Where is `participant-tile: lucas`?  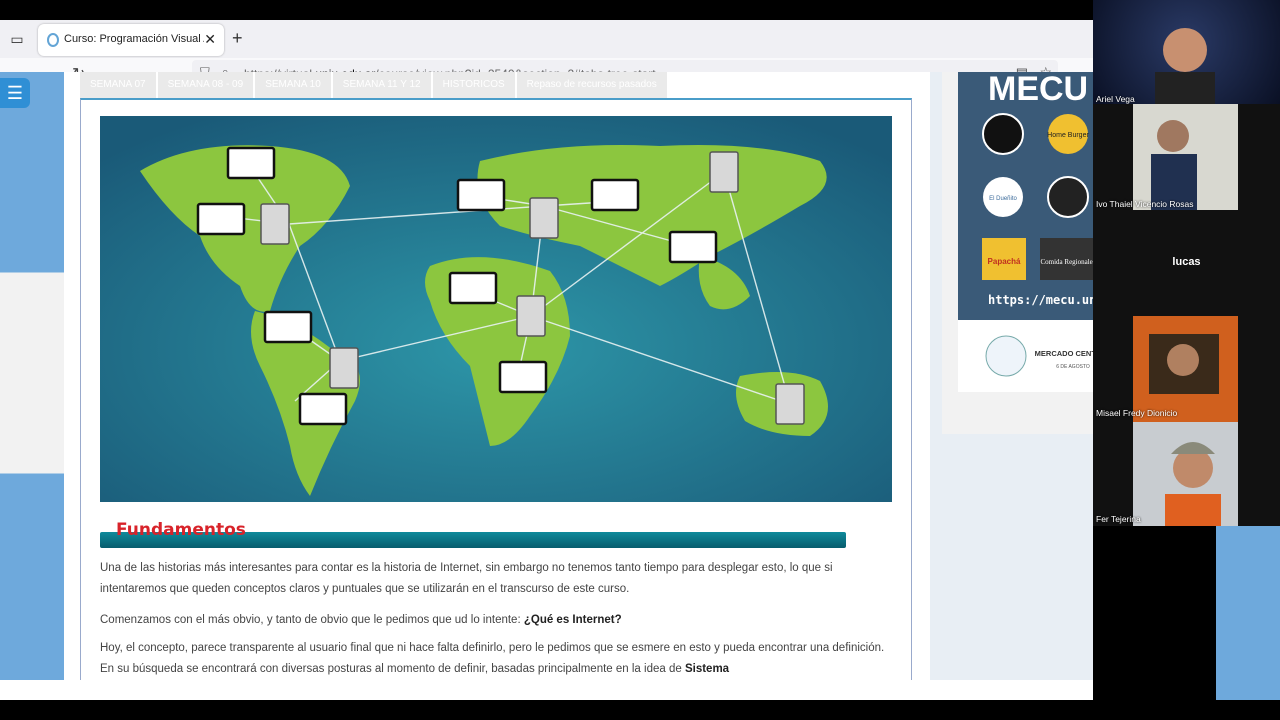
participant-tile: lucas is located at coordinates (1186, 263).